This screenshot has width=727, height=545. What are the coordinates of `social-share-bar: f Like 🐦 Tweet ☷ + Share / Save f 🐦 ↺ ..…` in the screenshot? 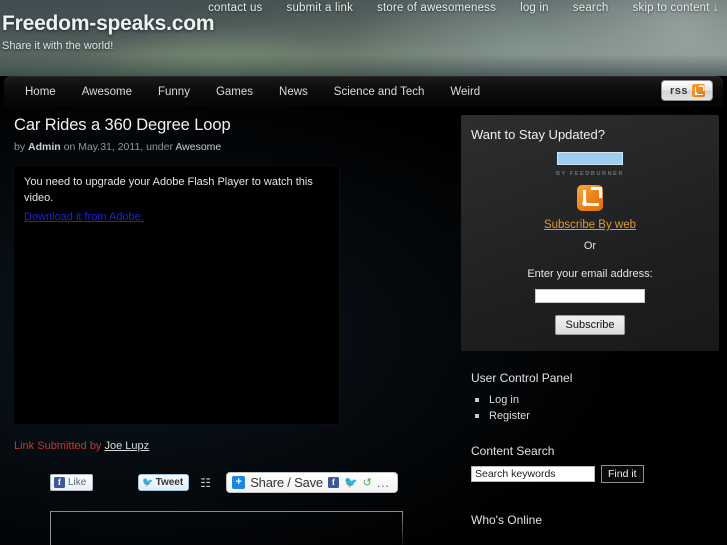 It's located at (229, 482).